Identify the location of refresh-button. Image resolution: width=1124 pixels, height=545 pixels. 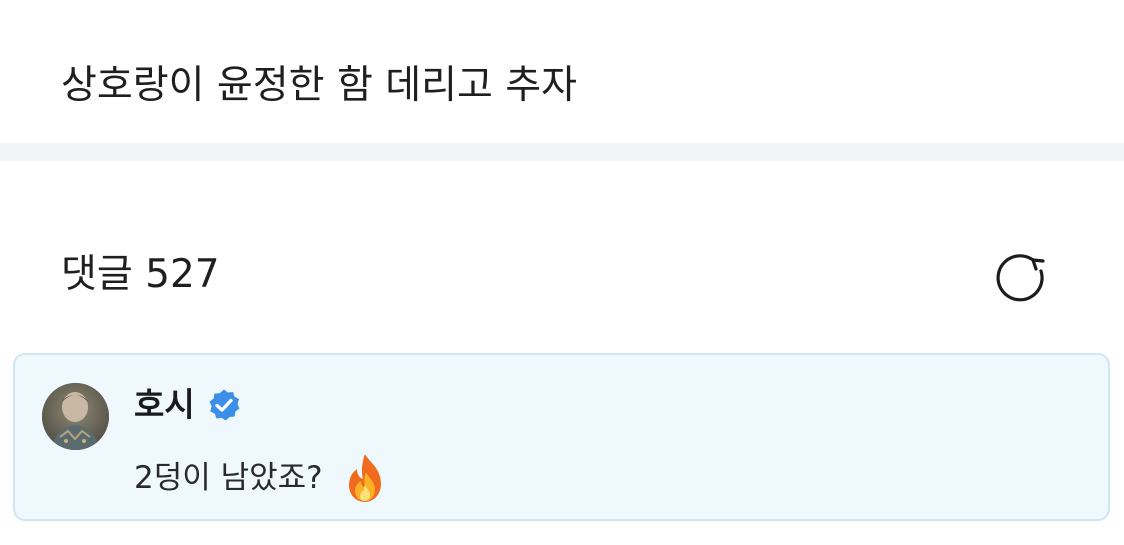
(1022, 279).